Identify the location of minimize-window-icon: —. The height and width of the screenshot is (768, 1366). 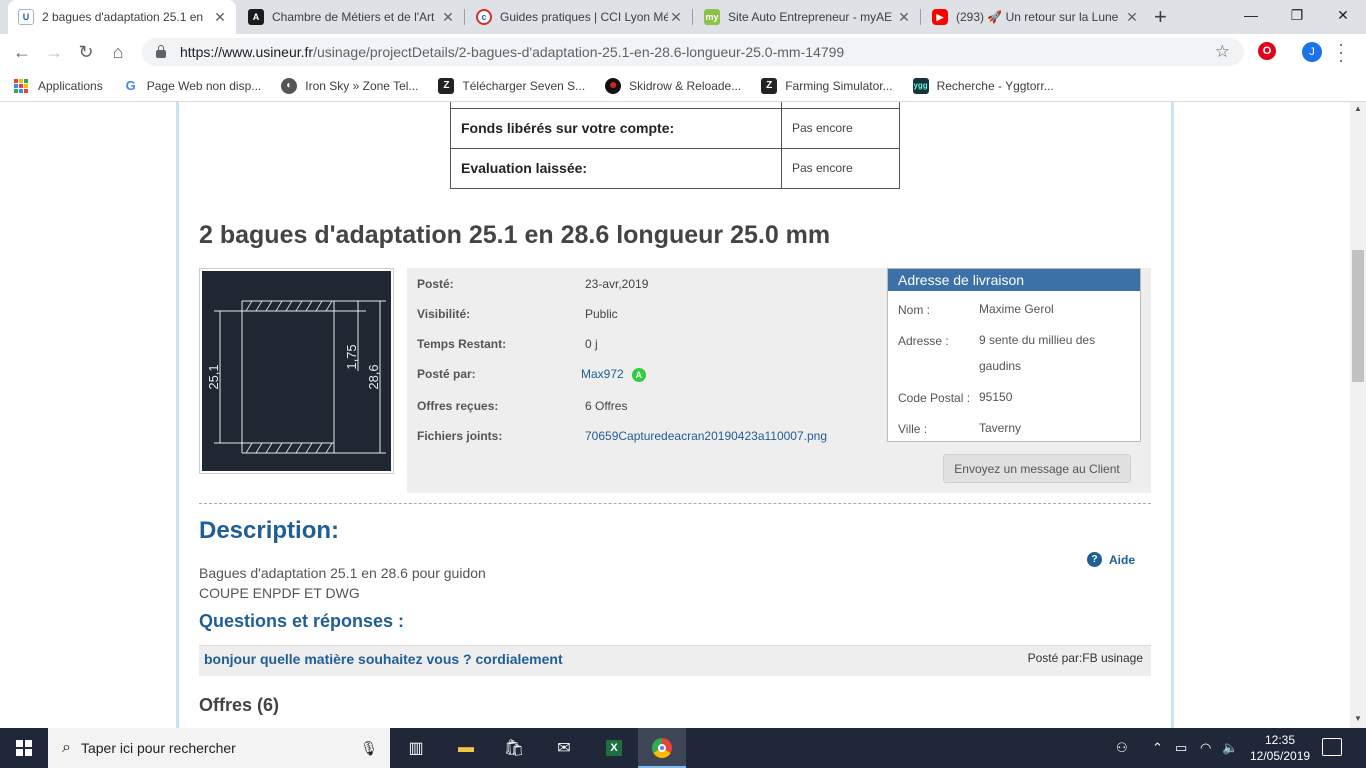
(1251, 15).